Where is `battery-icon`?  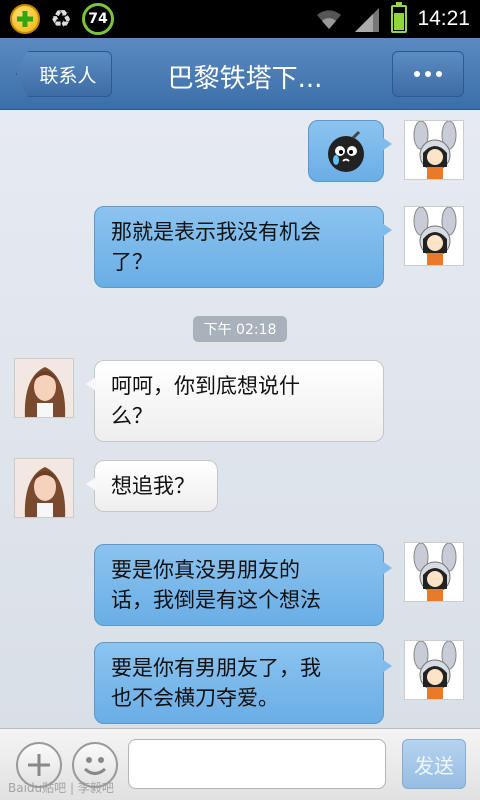
battery-icon is located at coordinates (399, 17).